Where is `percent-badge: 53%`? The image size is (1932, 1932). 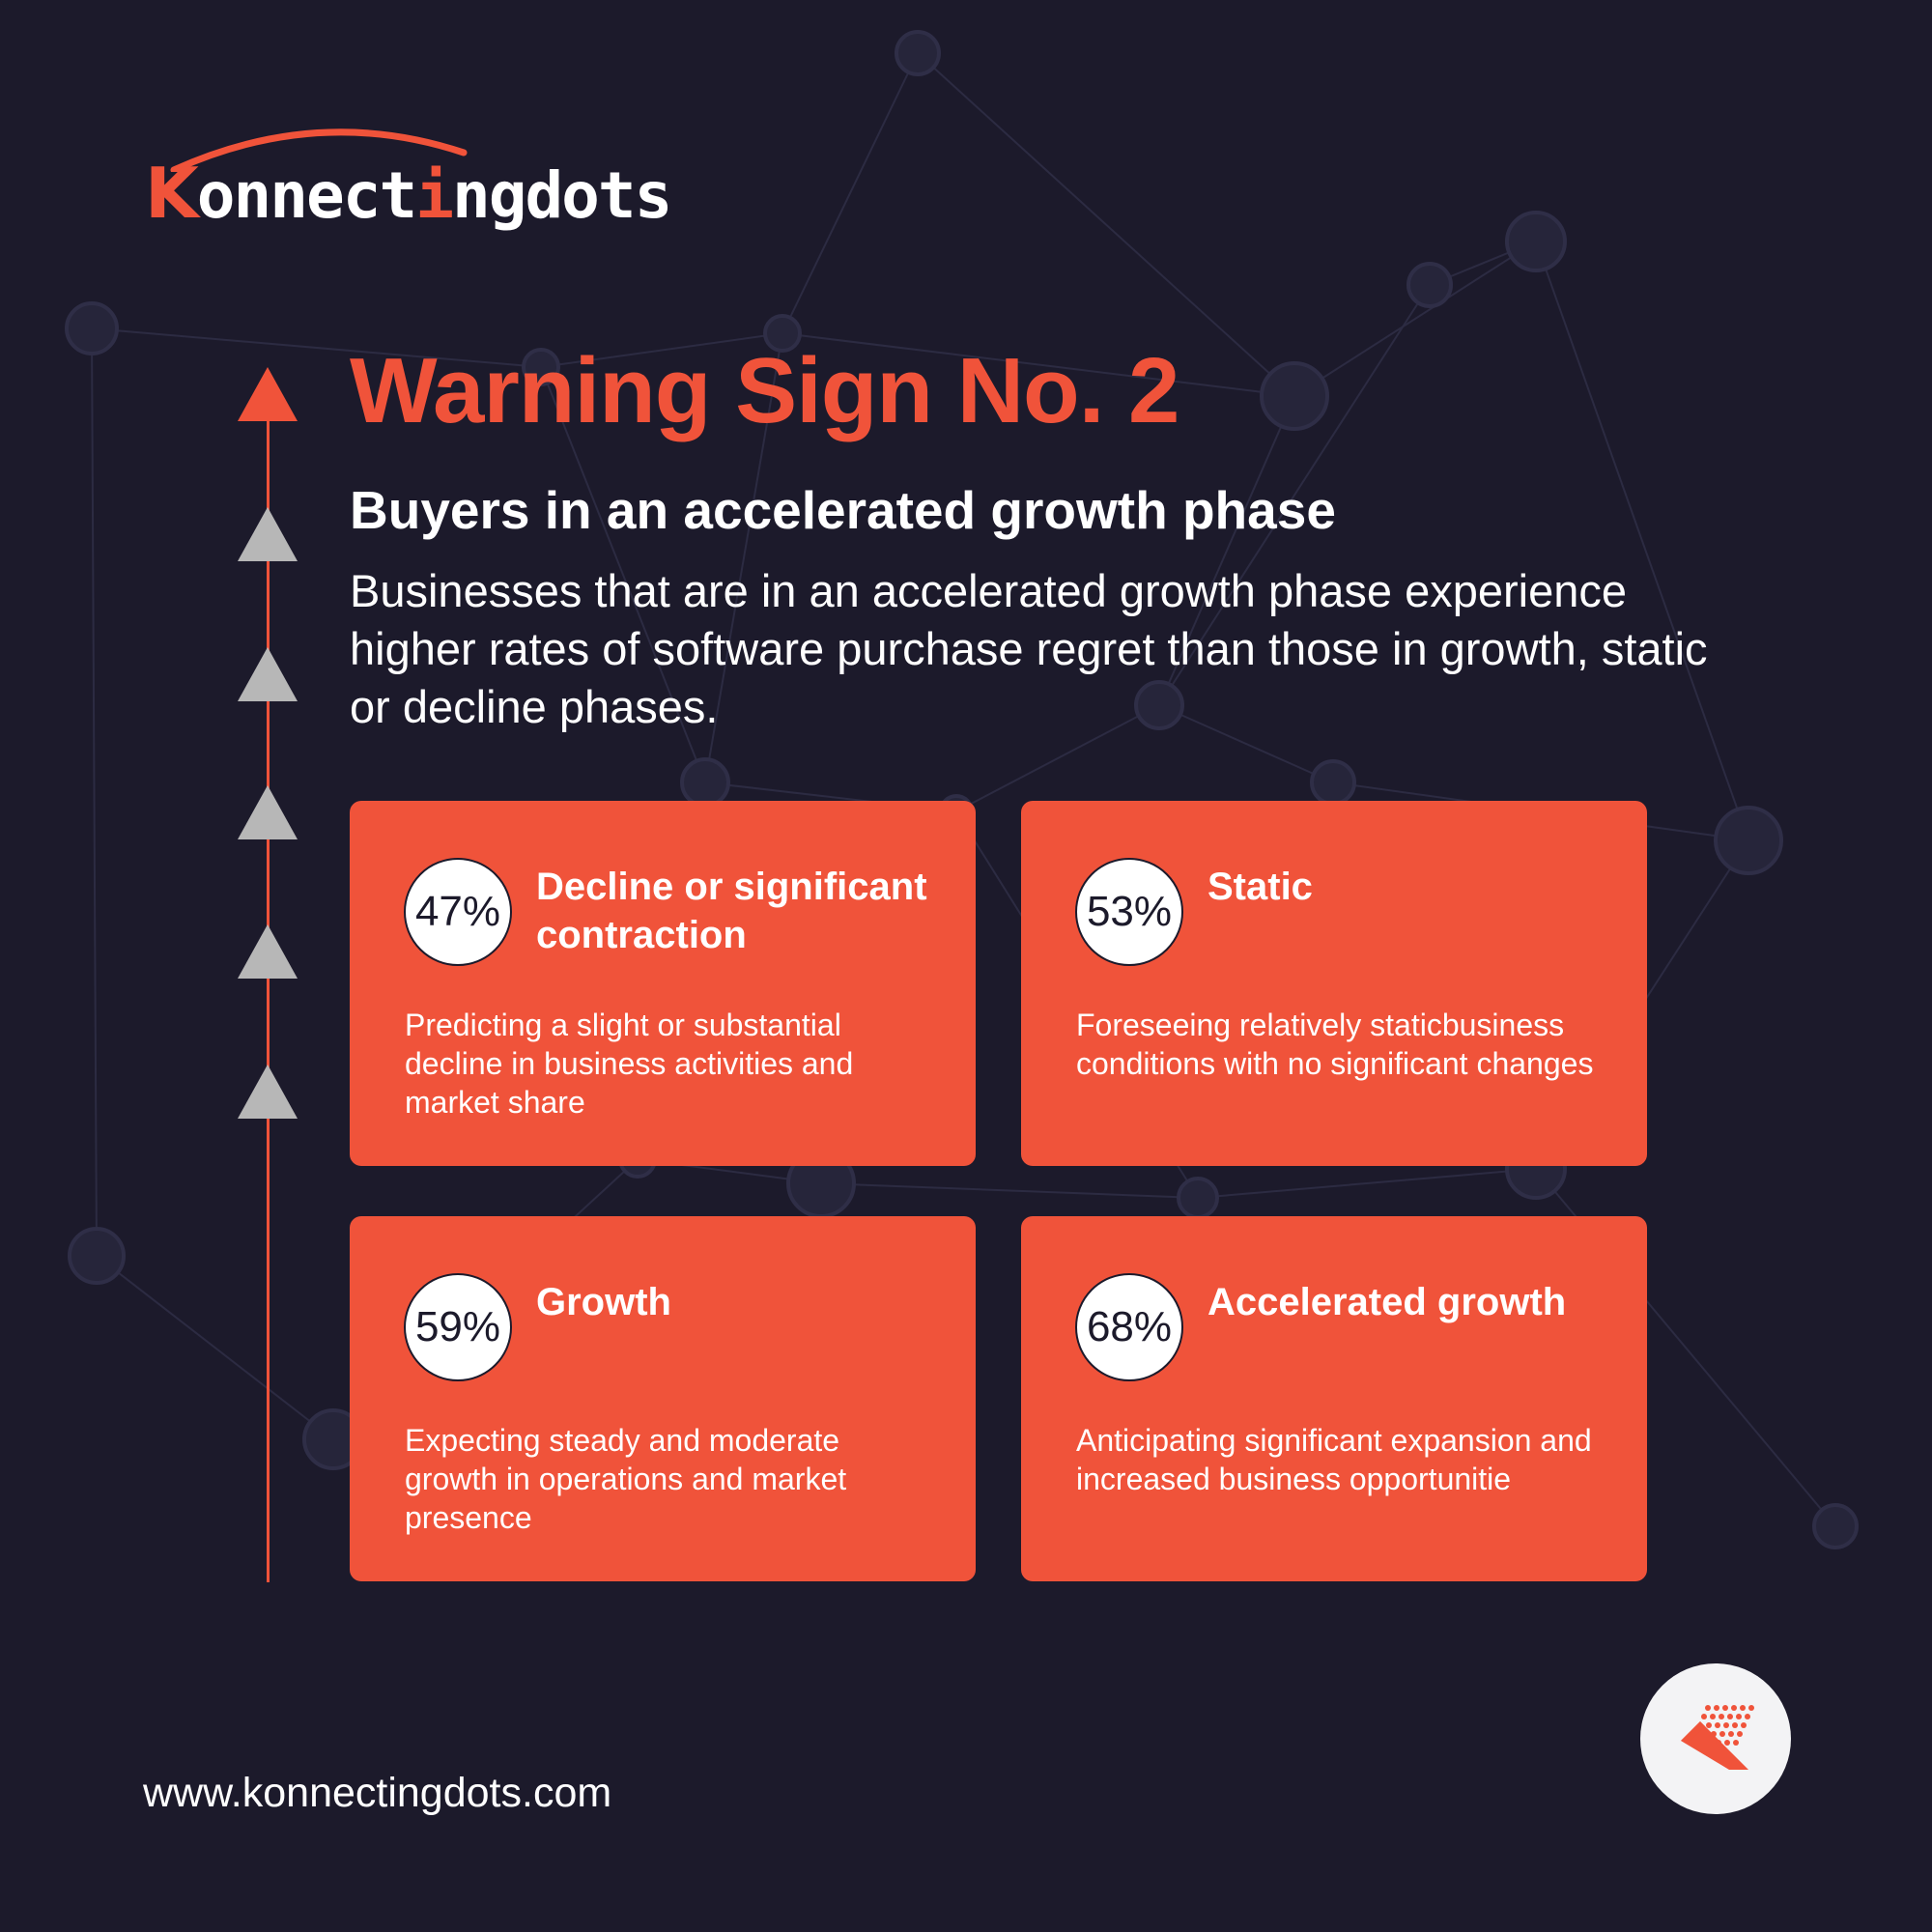 percent-badge: 53% is located at coordinates (1129, 912).